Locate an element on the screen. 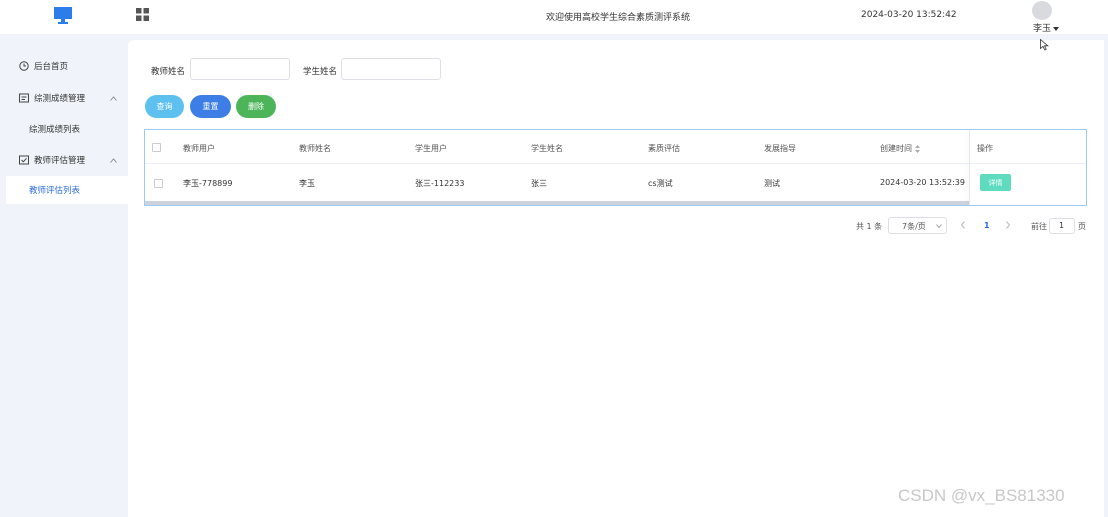  column-header: 发展指导 is located at coordinates (780, 148).